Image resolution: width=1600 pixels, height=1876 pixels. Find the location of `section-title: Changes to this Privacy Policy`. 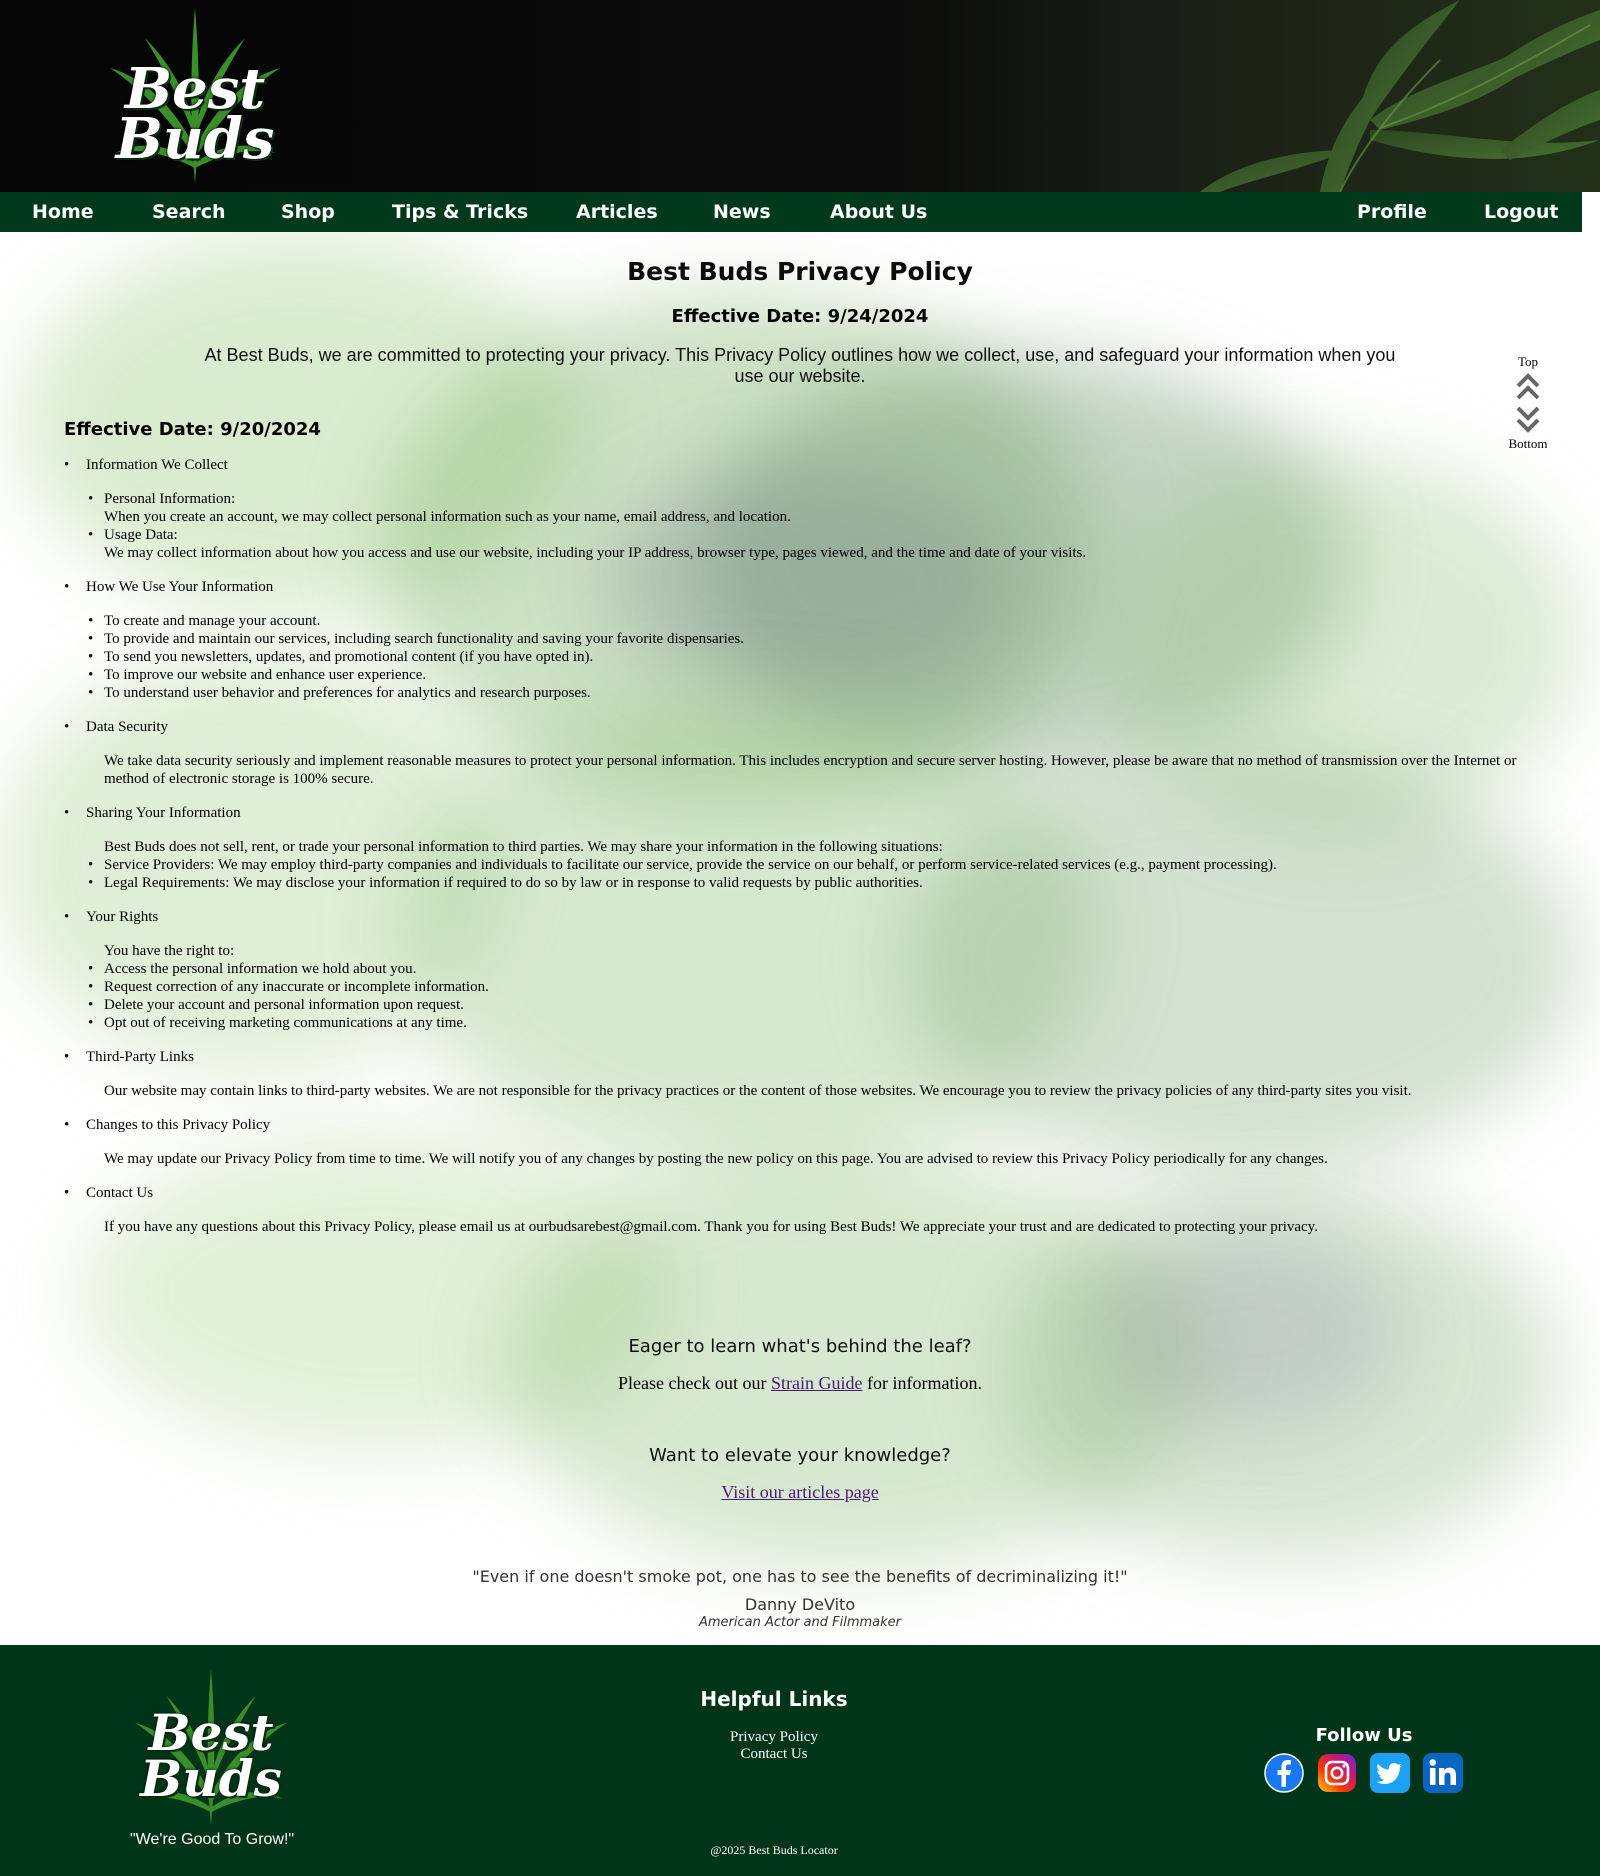

section-title: Changes to this Privacy Policy is located at coordinates (799, 1125).